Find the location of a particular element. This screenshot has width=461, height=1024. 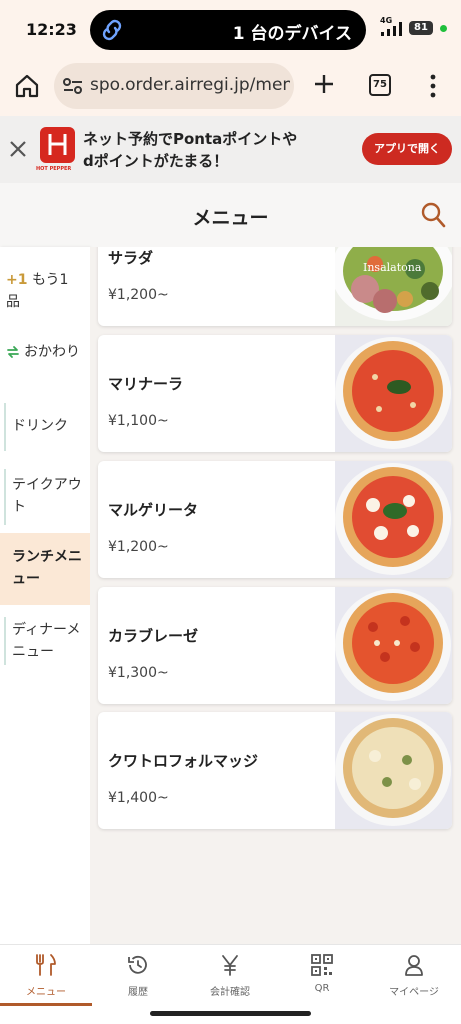

qr-icon is located at coordinates (322, 965).